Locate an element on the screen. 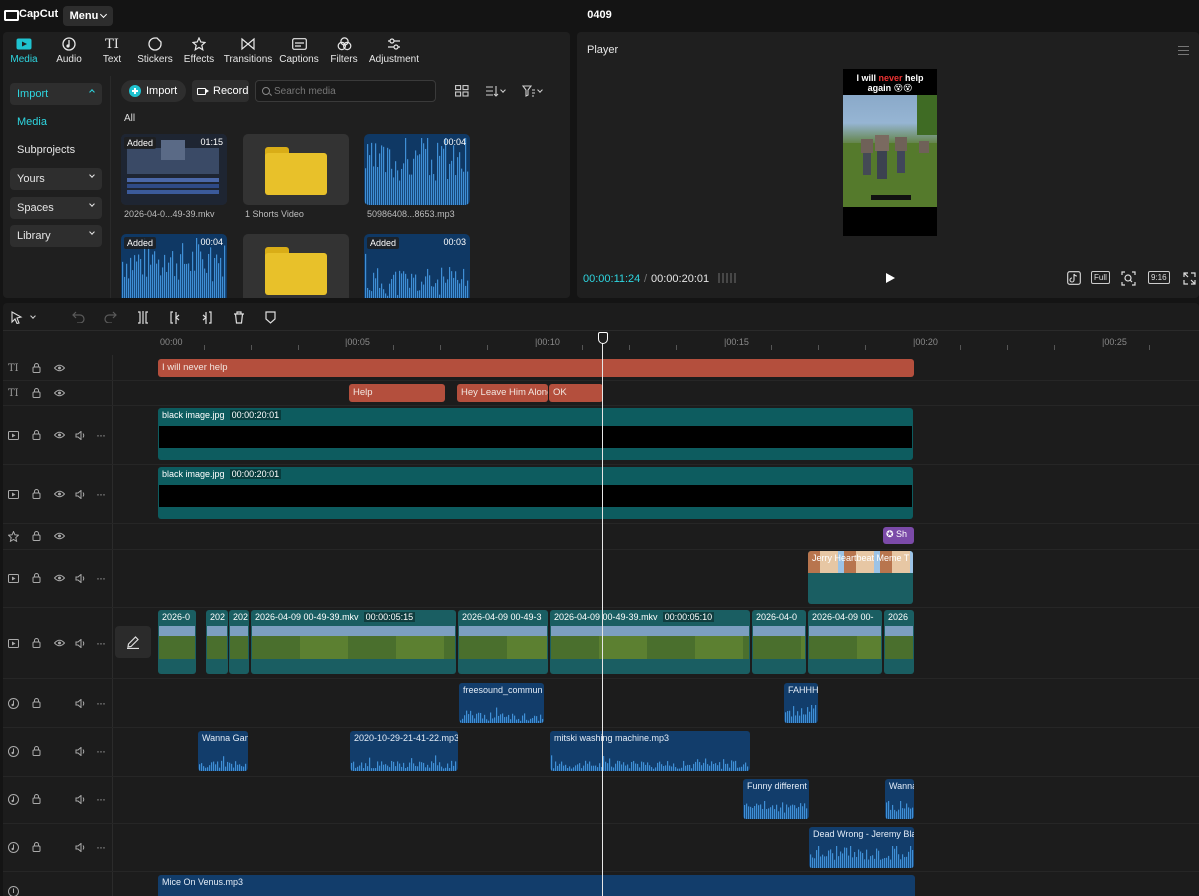  record-button: Record is located at coordinates (220, 91).